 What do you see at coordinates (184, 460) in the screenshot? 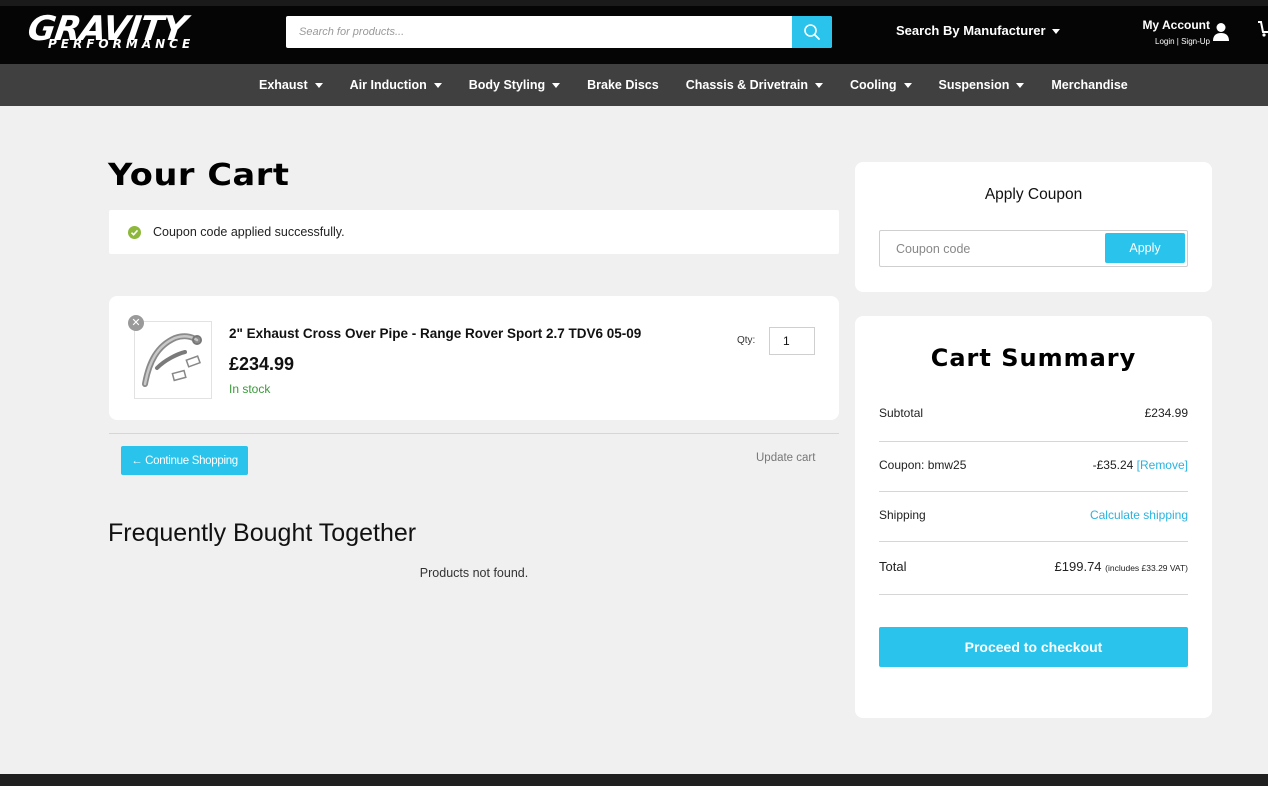
I see `continue-shopping-button: ← Continue Shopping` at bounding box center [184, 460].